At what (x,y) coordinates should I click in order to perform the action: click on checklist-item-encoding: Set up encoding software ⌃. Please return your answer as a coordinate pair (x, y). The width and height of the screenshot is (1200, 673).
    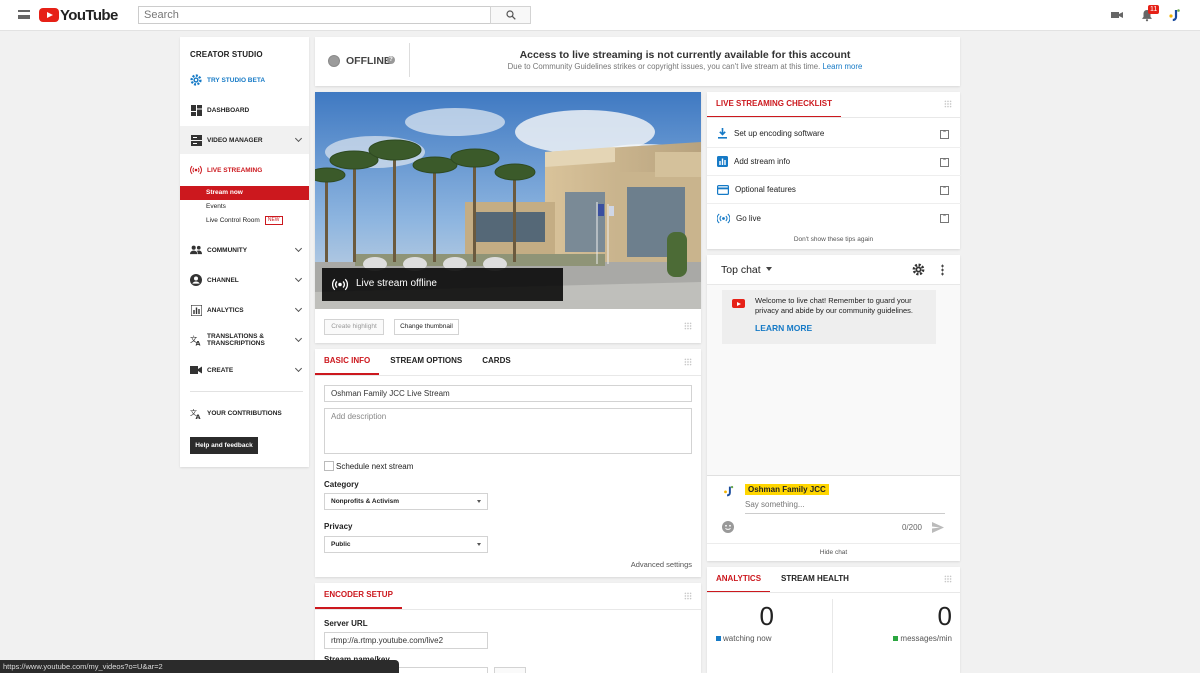
    Looking at the image, I should click on (834, 134).